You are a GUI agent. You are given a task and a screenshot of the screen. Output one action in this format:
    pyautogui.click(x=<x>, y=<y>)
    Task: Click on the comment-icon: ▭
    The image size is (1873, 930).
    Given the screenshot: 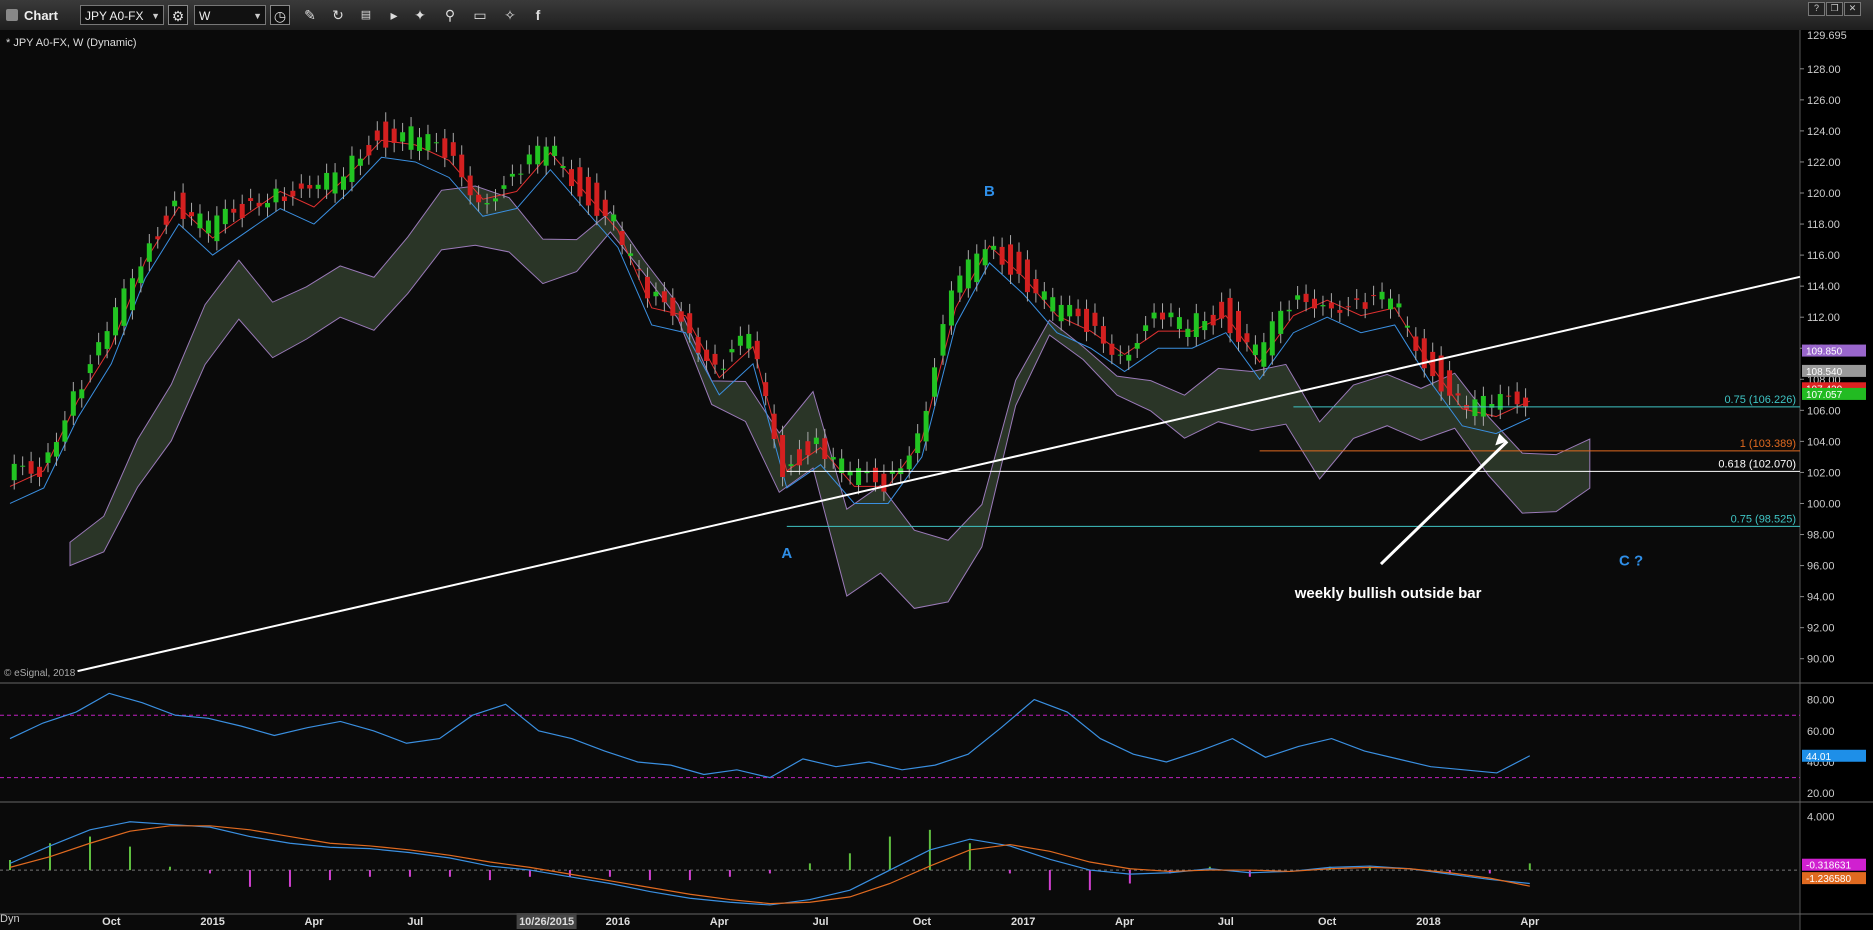 What is the action you would take?
    pyautogui.click(x=480, y=15)
    